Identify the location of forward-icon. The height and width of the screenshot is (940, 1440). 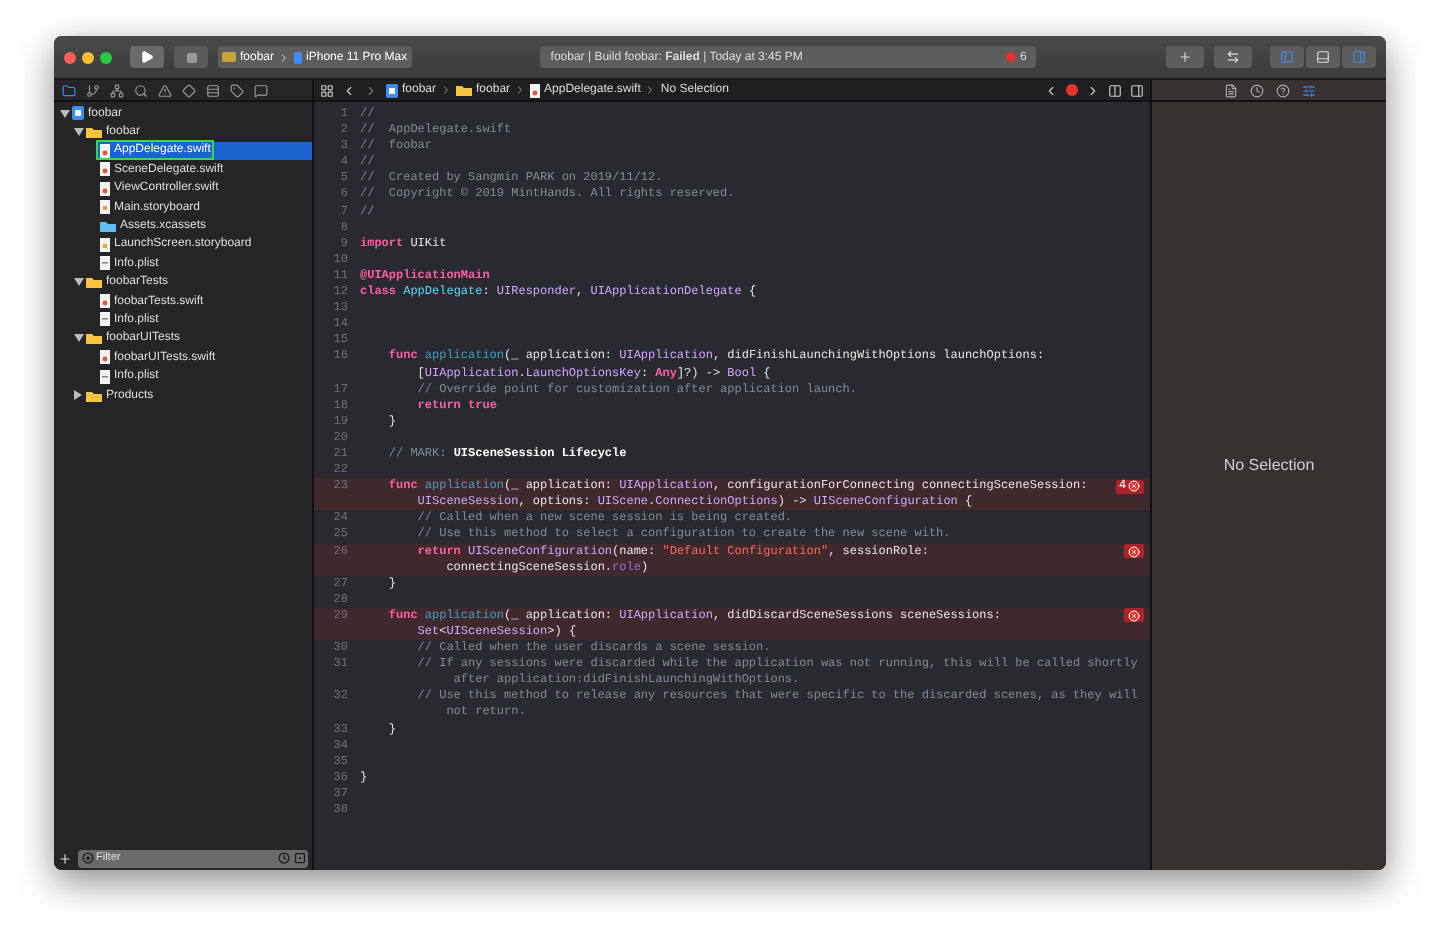
(371, 90).